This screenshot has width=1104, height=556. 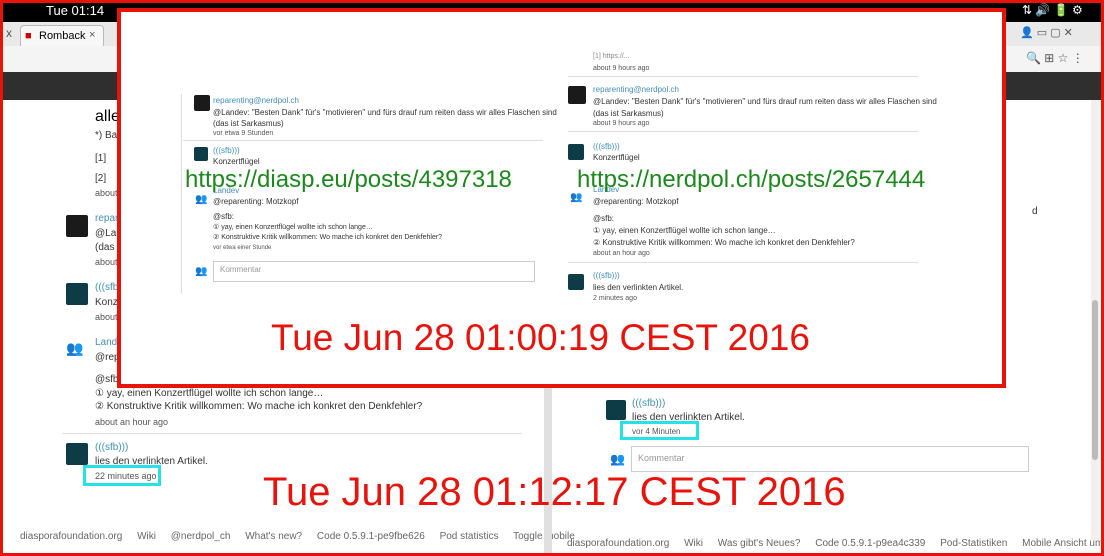 I want to click on footer-link: Code 0.5.9.1-pe9fbe626, so click(x=371, y=536).